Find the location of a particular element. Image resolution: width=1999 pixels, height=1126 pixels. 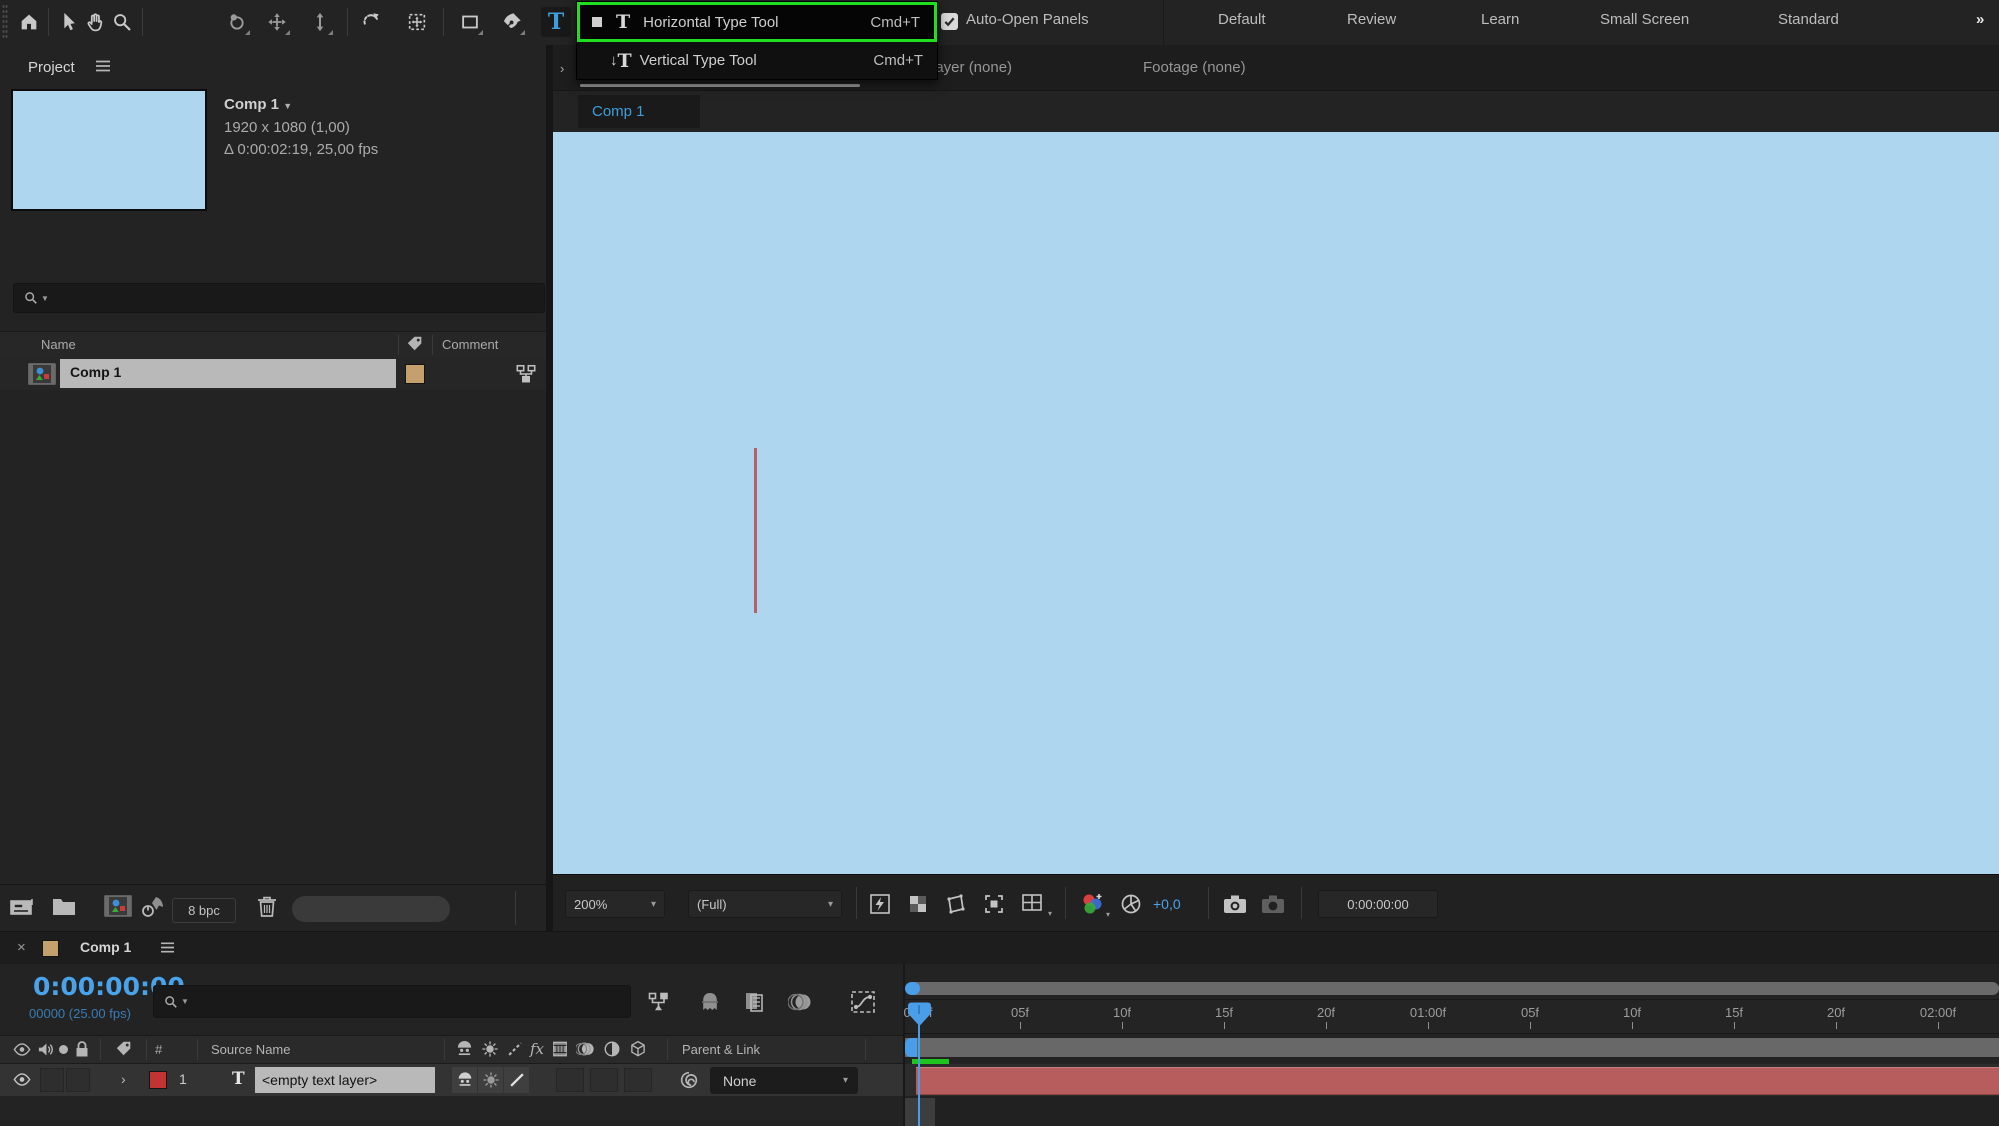

mask-visibility-icon is located at coordinates (956, 904).